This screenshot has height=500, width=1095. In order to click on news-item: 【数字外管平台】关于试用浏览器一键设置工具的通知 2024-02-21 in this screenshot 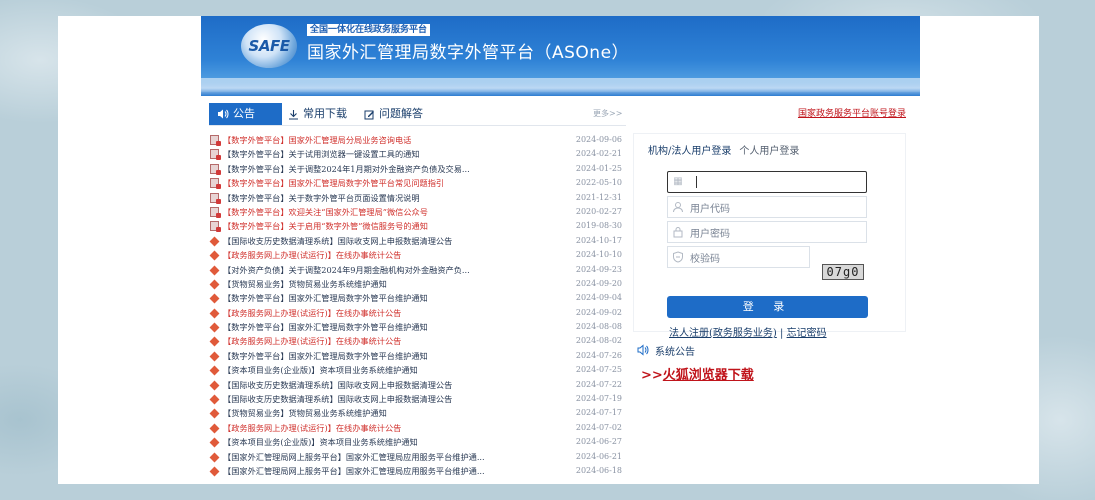, I will do `click(415, 154)`.